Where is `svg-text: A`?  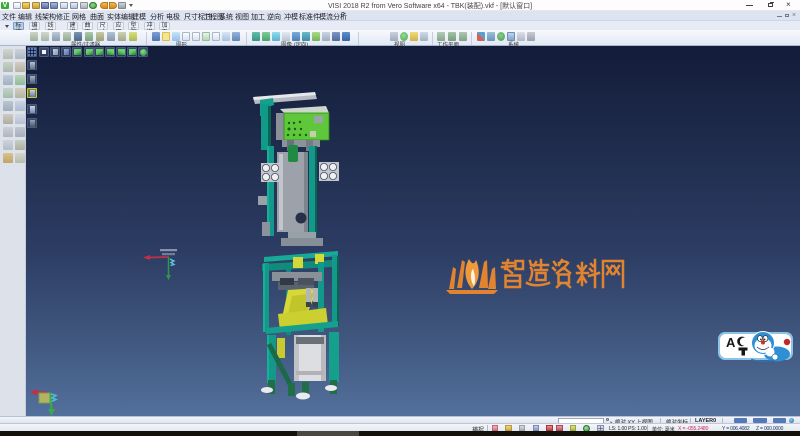
svg-text: A is located at coordinates (731, 342).